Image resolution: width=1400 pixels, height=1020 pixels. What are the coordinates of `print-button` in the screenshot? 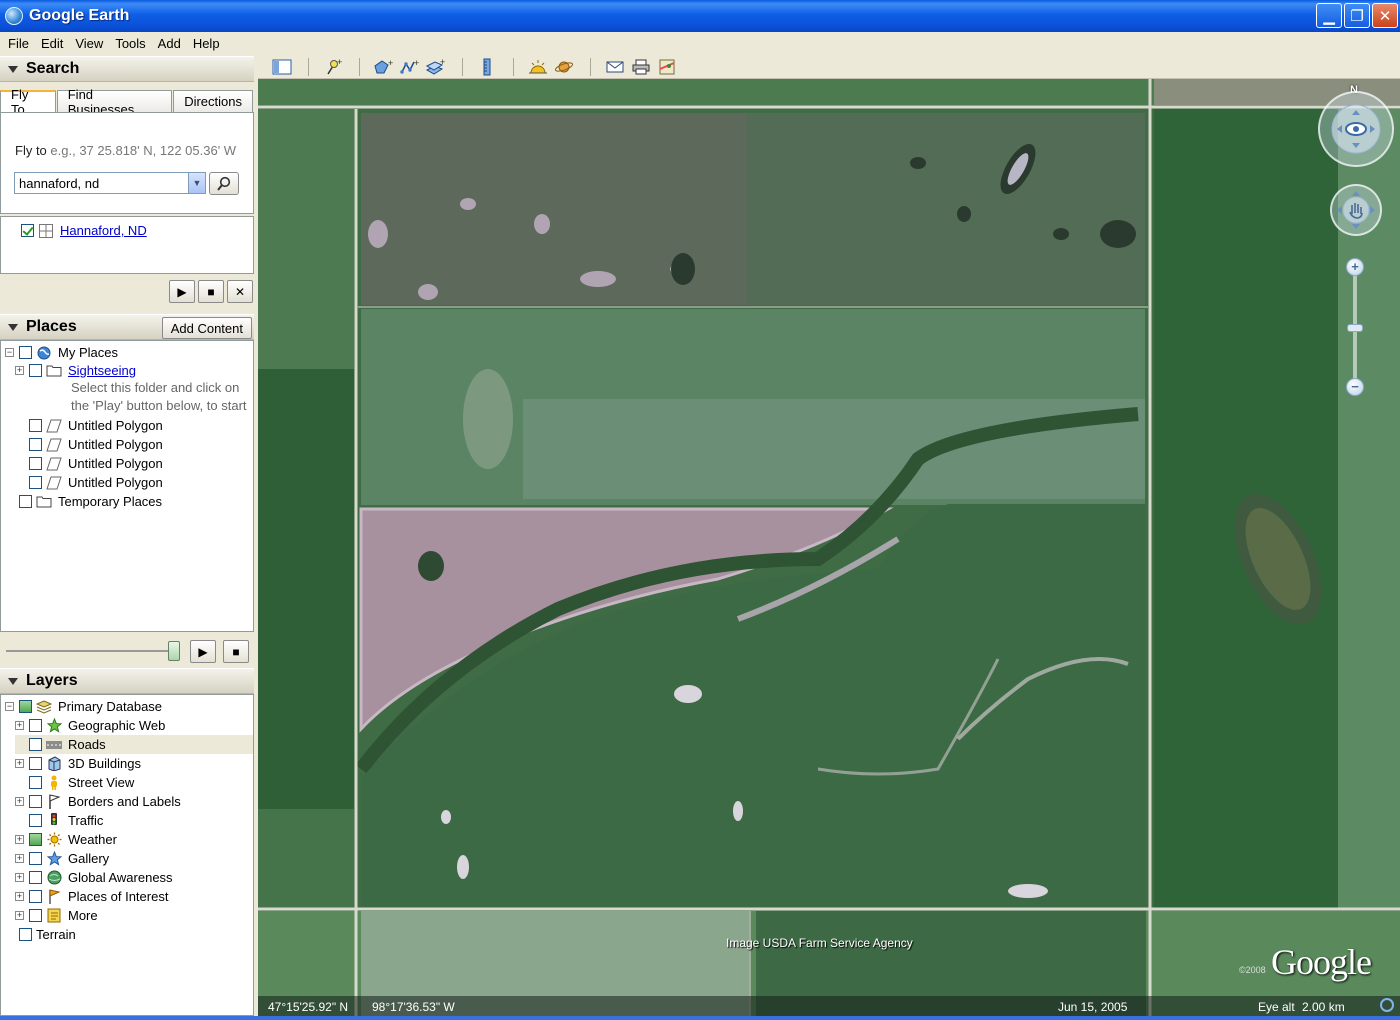 It's located at (641, 67).